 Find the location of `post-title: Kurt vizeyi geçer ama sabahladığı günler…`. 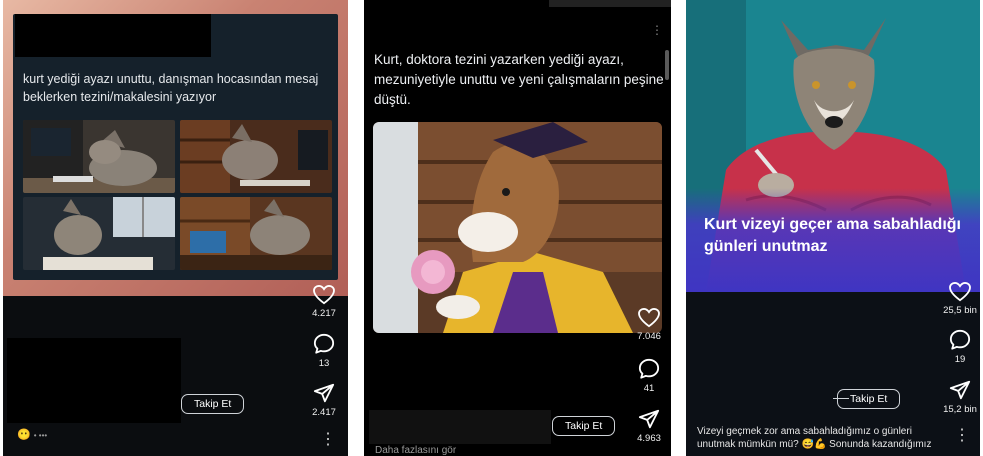

post-title: Kurt vizeyi geçer ama sabahladığı günler… is located at coordinates (832, 235).